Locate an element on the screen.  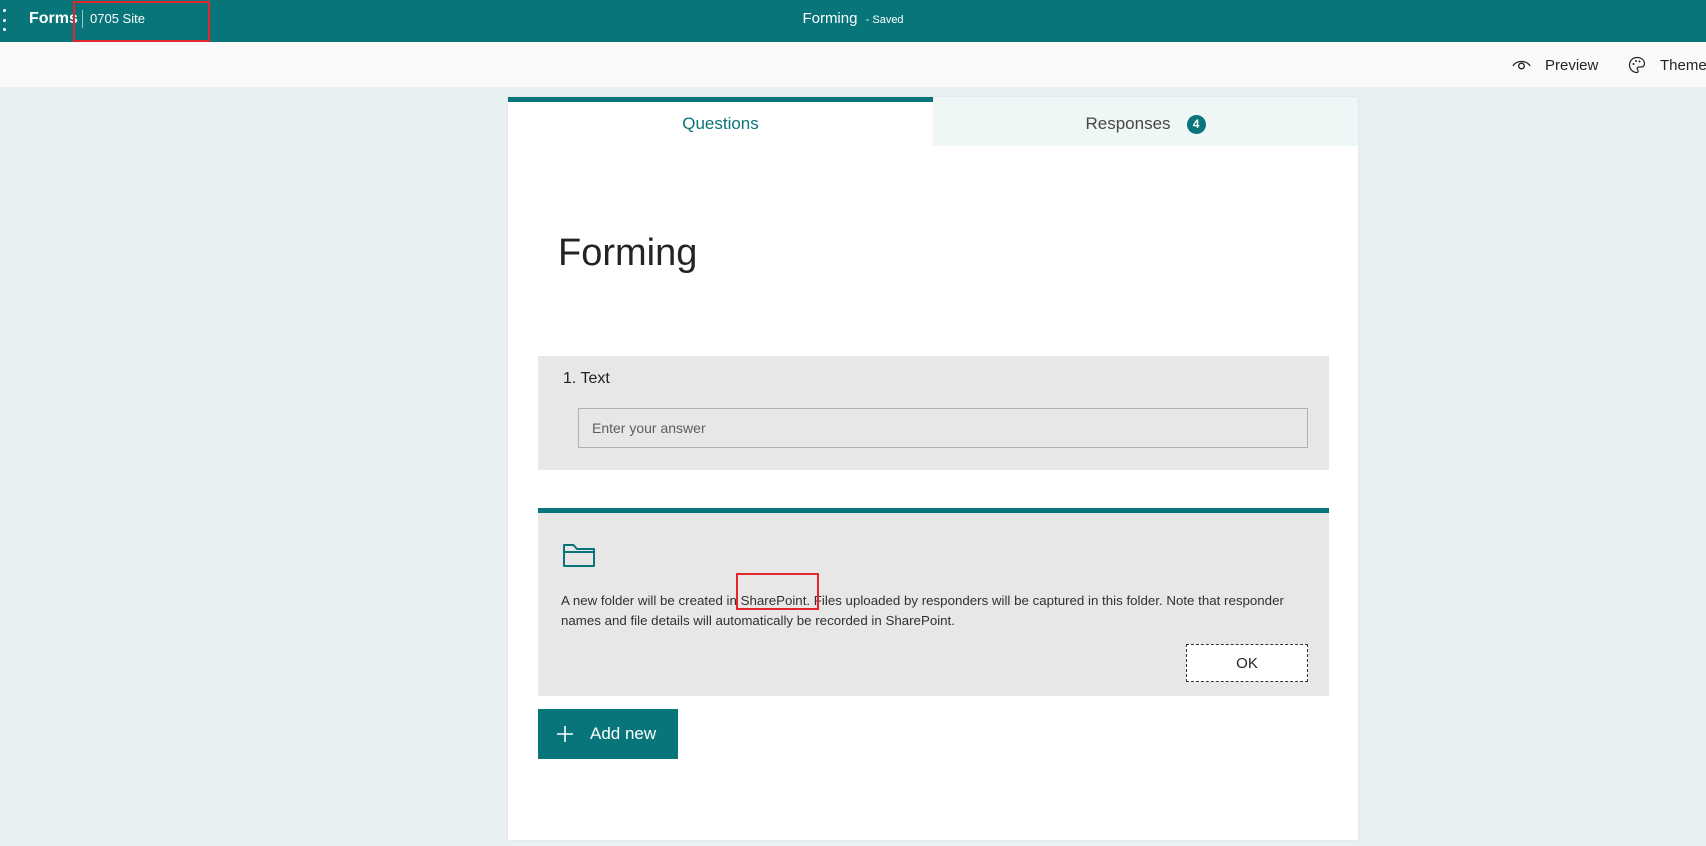
top-bar: Forms 0705 Site Forming - Saved is located at coordinates (853, 21).